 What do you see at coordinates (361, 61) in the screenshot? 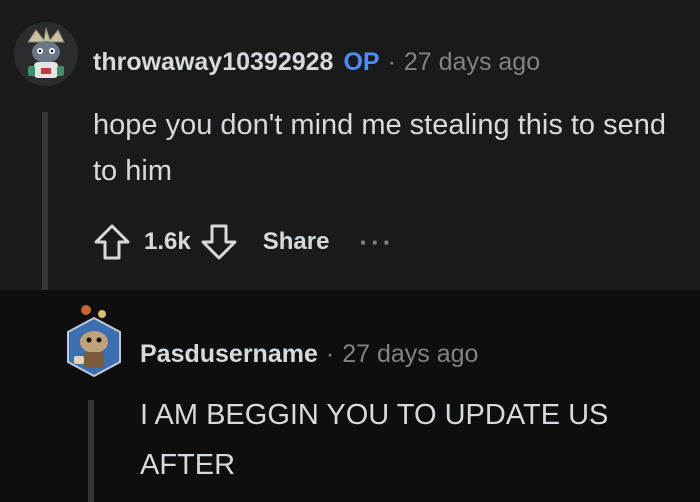
I see `op-badge: OP` at bounding box center [361, 61].